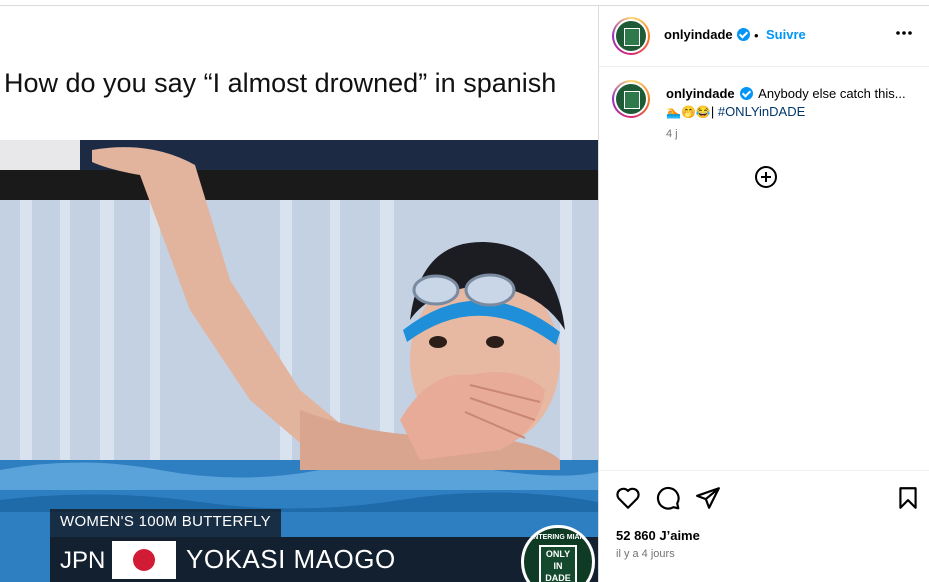  Describe the element at coordinates (764, 526) in the screenshot. I see `post-actions: 52 860 J’aime il y a 4 jours` at that location.